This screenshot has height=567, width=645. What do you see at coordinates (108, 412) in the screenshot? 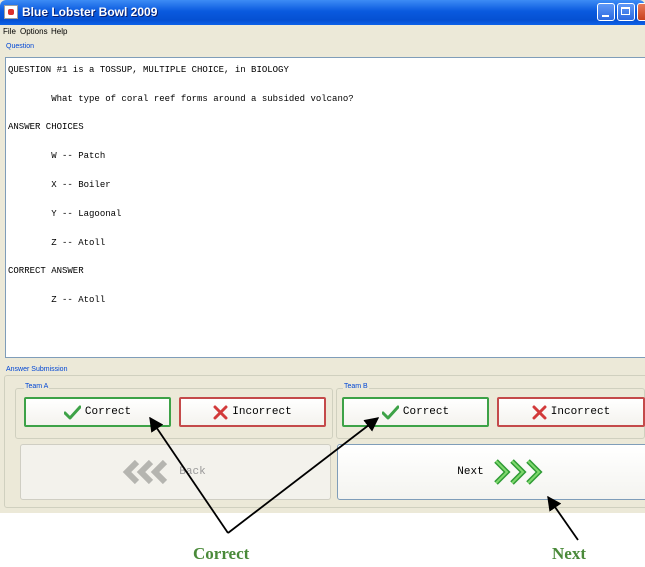
I see `team-a-correct-label: Correct` at bounding box center [108, 412].